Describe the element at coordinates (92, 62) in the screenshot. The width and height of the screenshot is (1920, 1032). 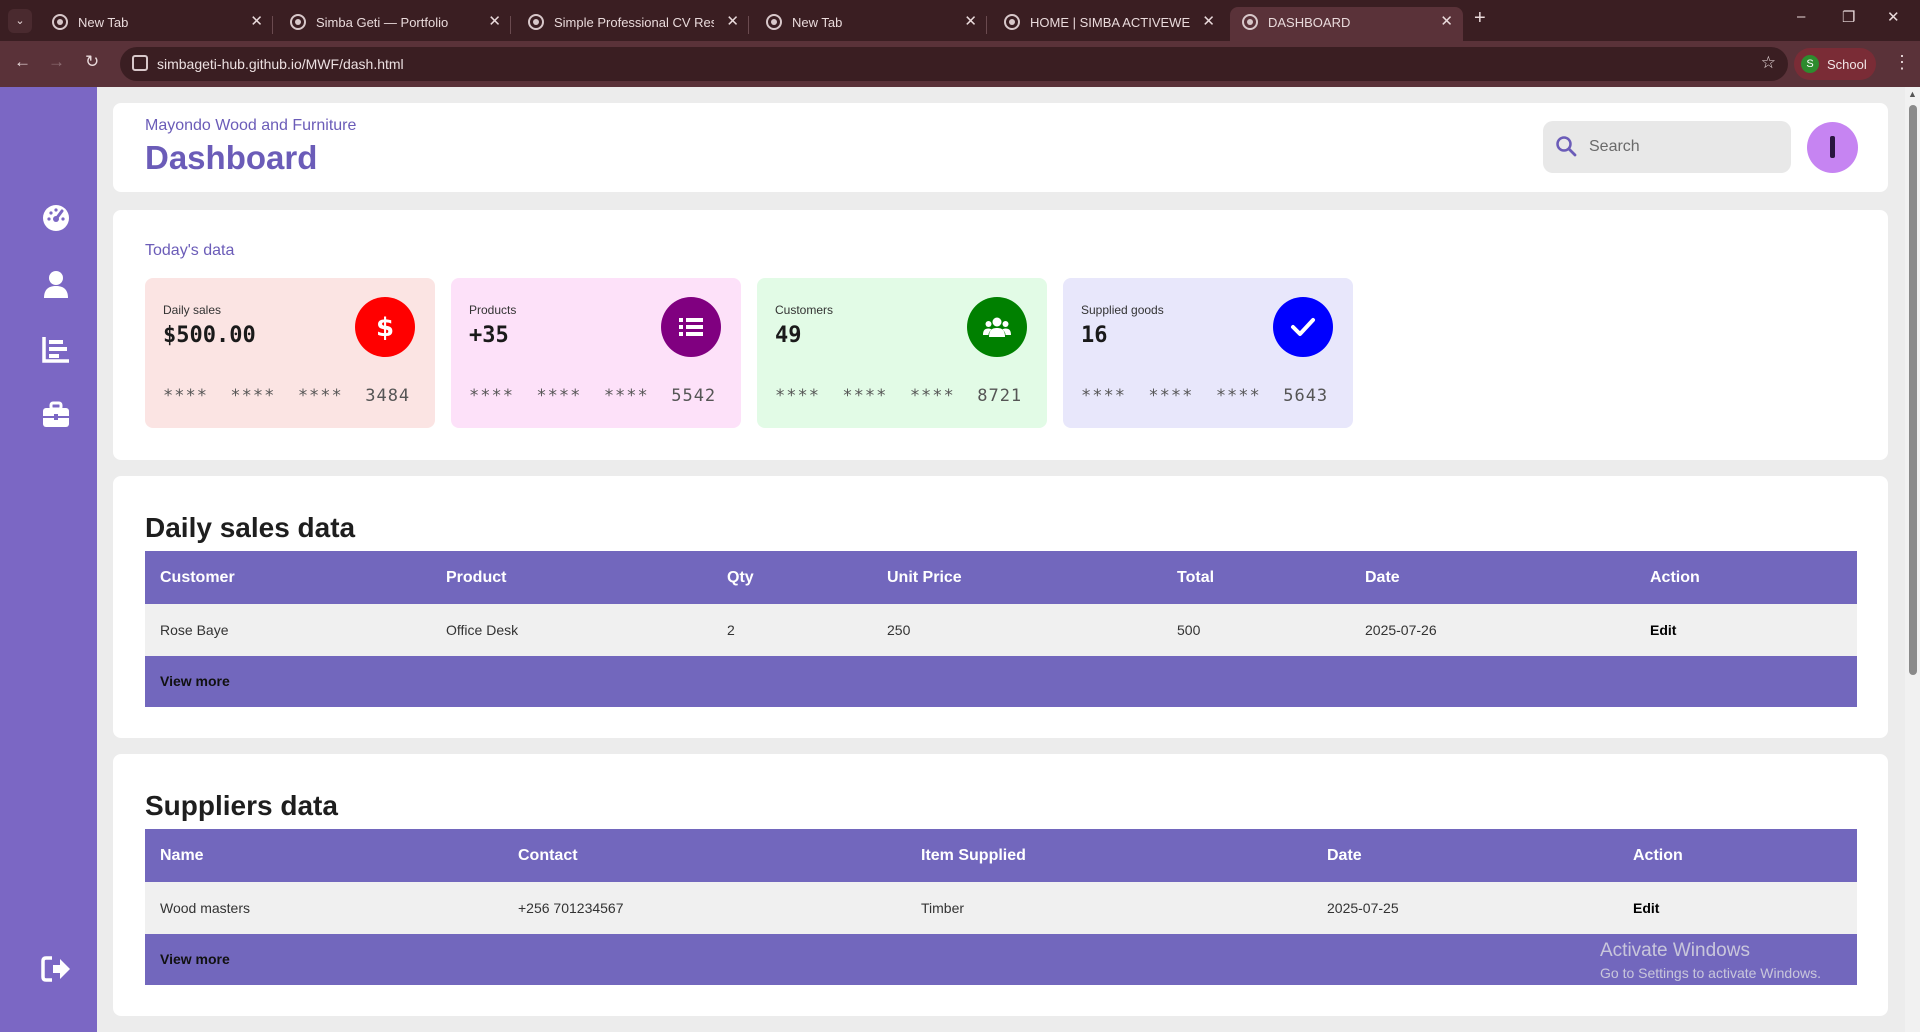
I see `reload-icon: ↻` at that location.